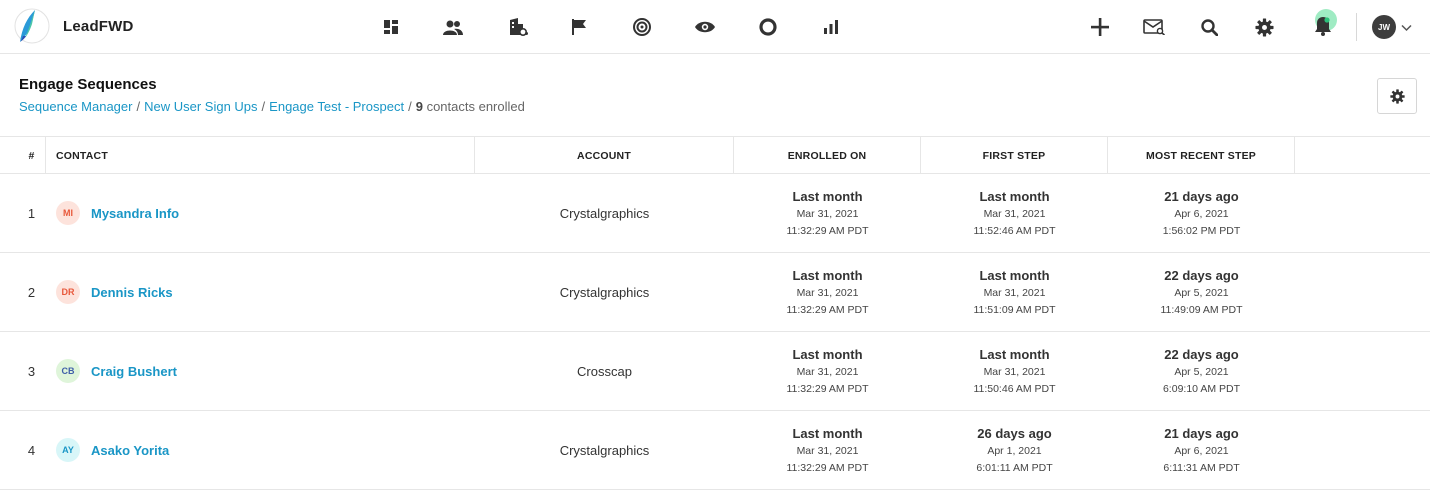 This screenshot has width=1430, height=492. Describe the element at coordinates (475, 106) in the screenshot. I see `enrolled-label: contacts enrolled` at that location.